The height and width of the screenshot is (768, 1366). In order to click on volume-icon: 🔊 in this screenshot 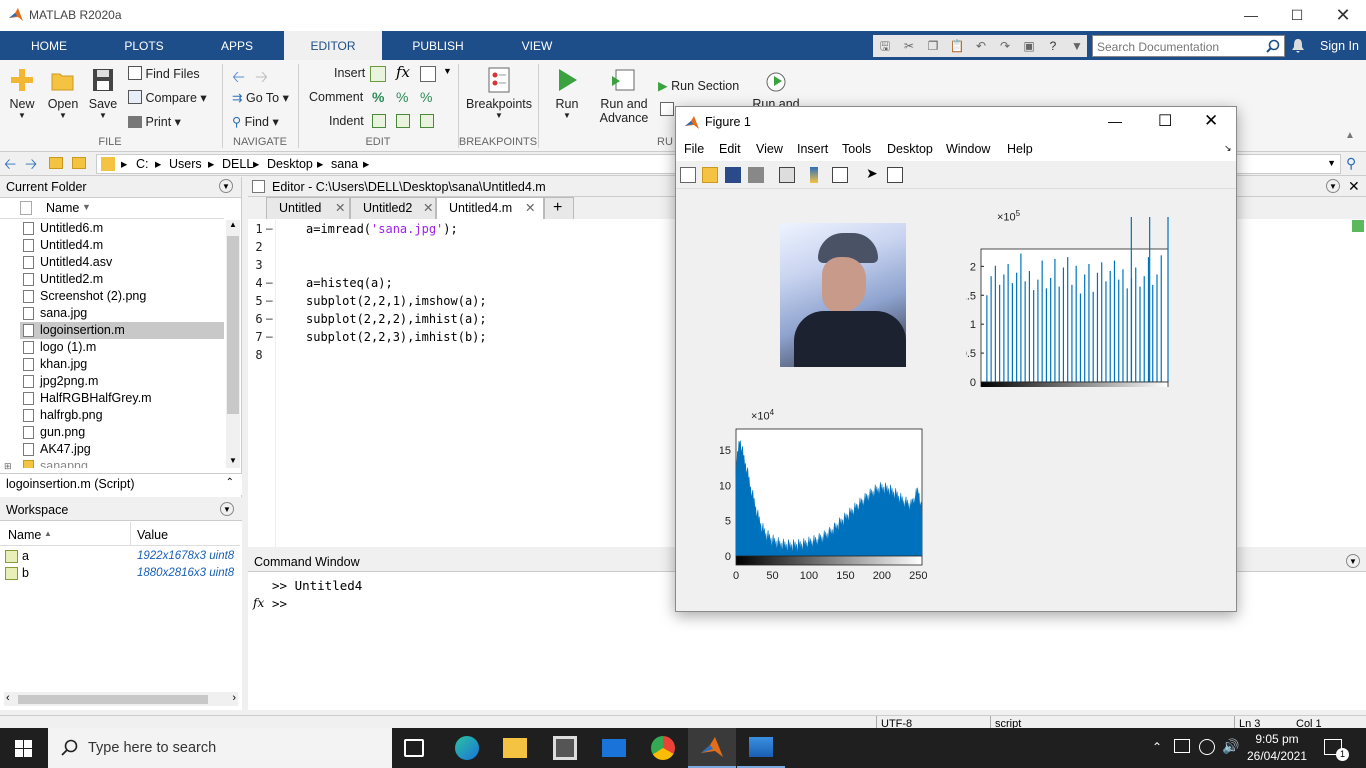, I will do `click(1230, 746)`.